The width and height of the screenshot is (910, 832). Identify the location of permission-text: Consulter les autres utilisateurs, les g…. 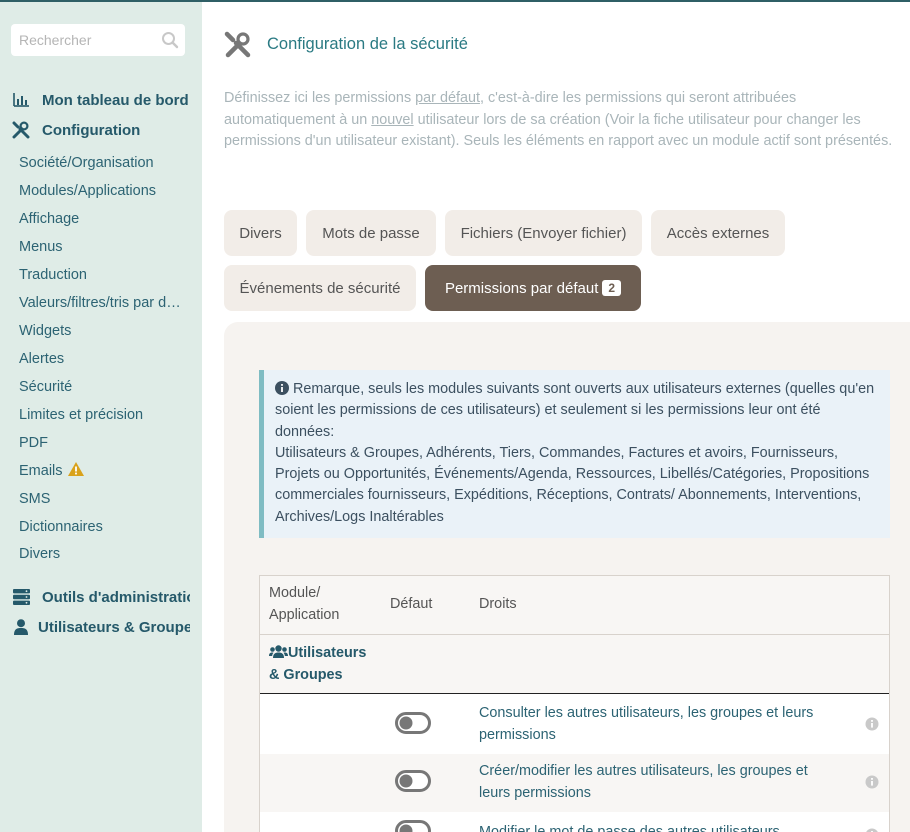
(646, 724).